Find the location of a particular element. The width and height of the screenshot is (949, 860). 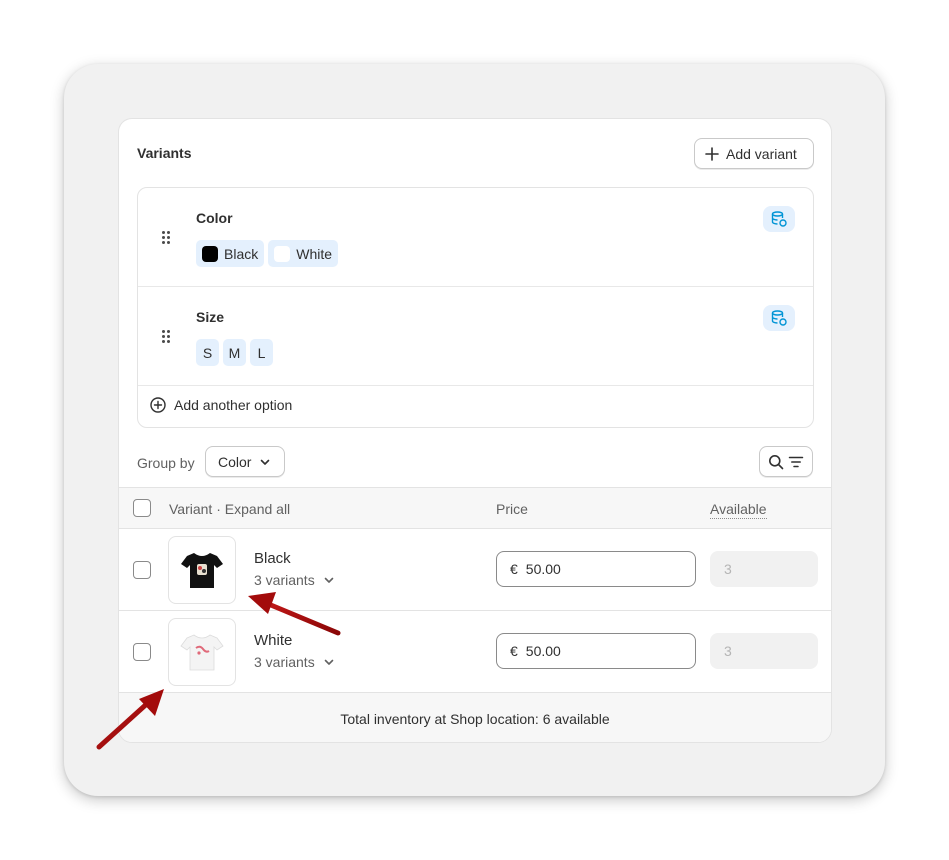

option-value-chip: S is located at coordinates (207, 352).